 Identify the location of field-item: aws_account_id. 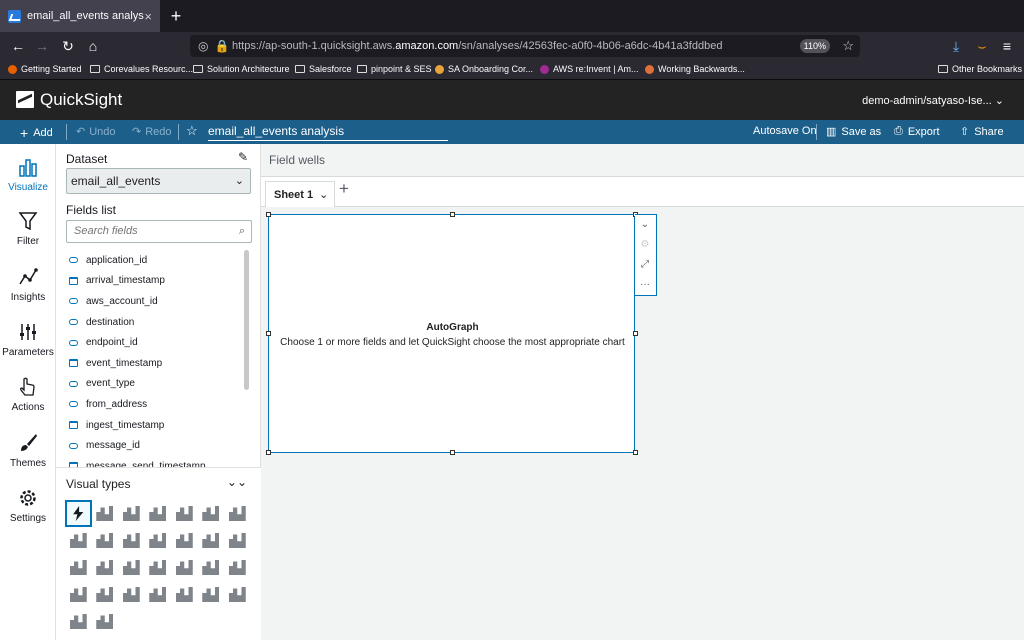
(153, 301).